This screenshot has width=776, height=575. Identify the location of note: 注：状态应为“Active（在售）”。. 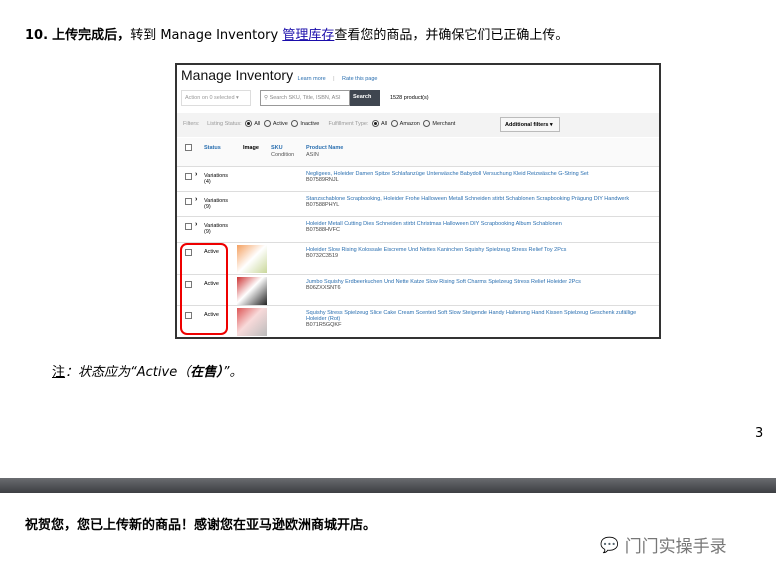
(147, 370).